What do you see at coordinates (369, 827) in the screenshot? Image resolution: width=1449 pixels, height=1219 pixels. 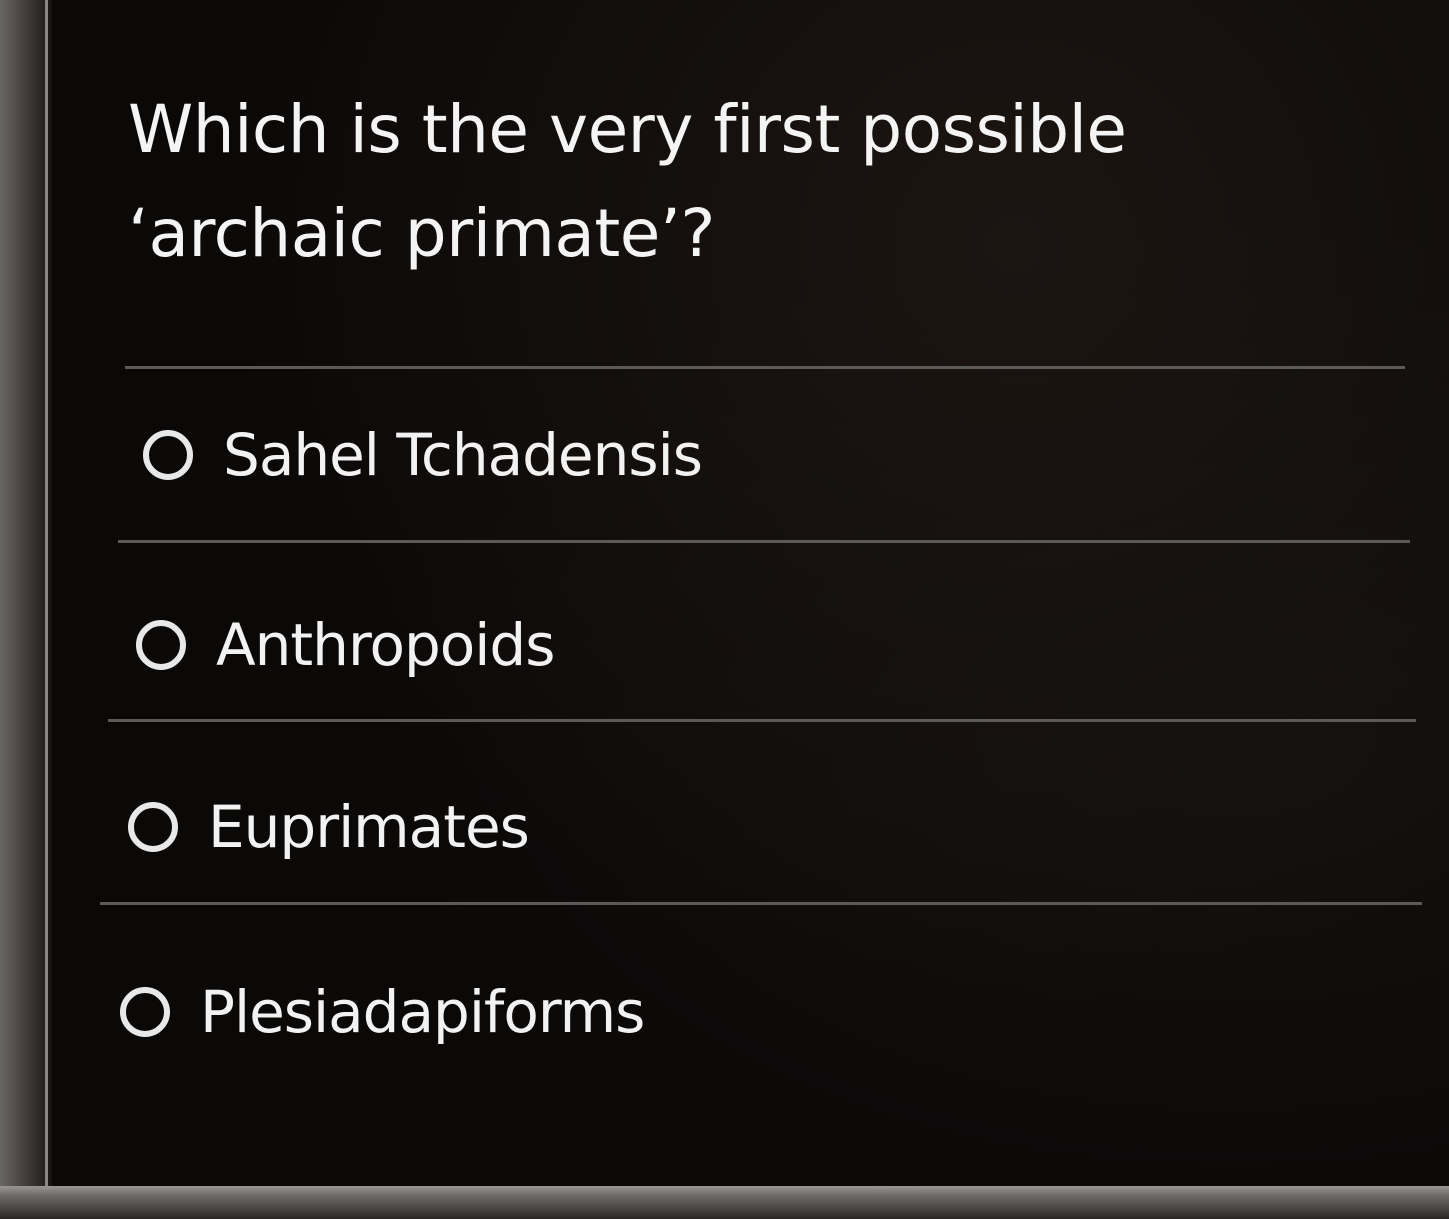 I see `answer-option-label: Euprimates` at bounding box center [369, 827].